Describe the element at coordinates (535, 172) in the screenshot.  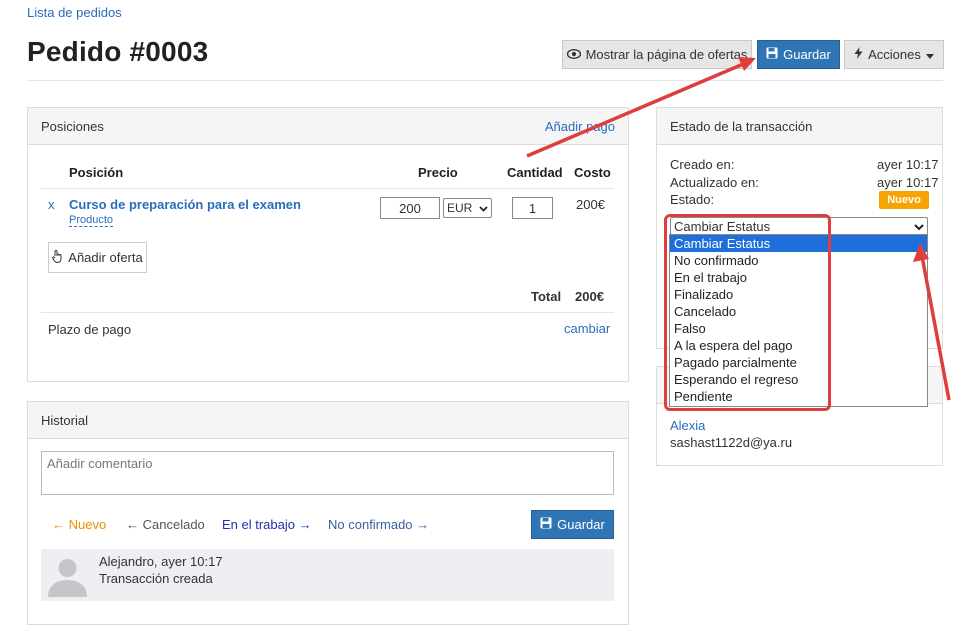
I see `column-header-quantity: Cantidad` at that location.